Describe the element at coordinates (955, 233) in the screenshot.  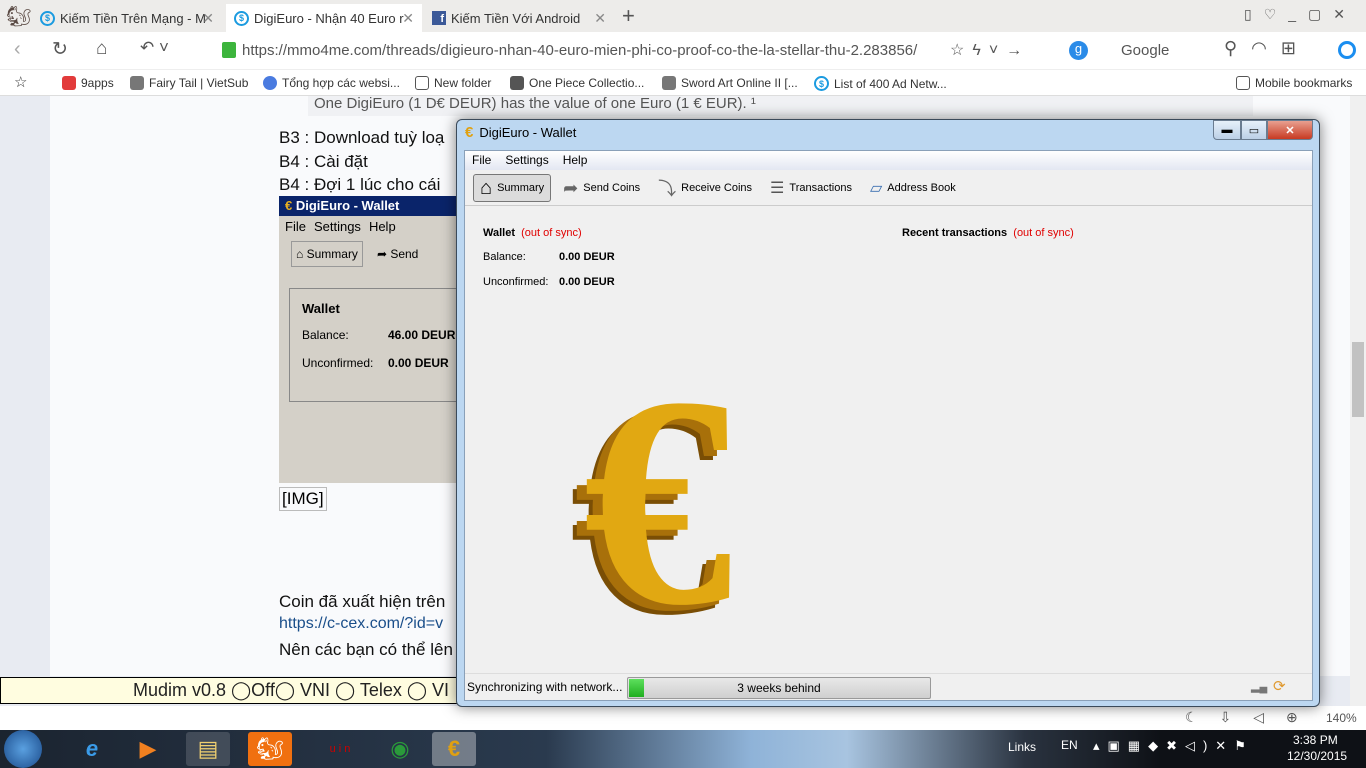
I see `recent-transactions-heading: Recent transactions` at that location.